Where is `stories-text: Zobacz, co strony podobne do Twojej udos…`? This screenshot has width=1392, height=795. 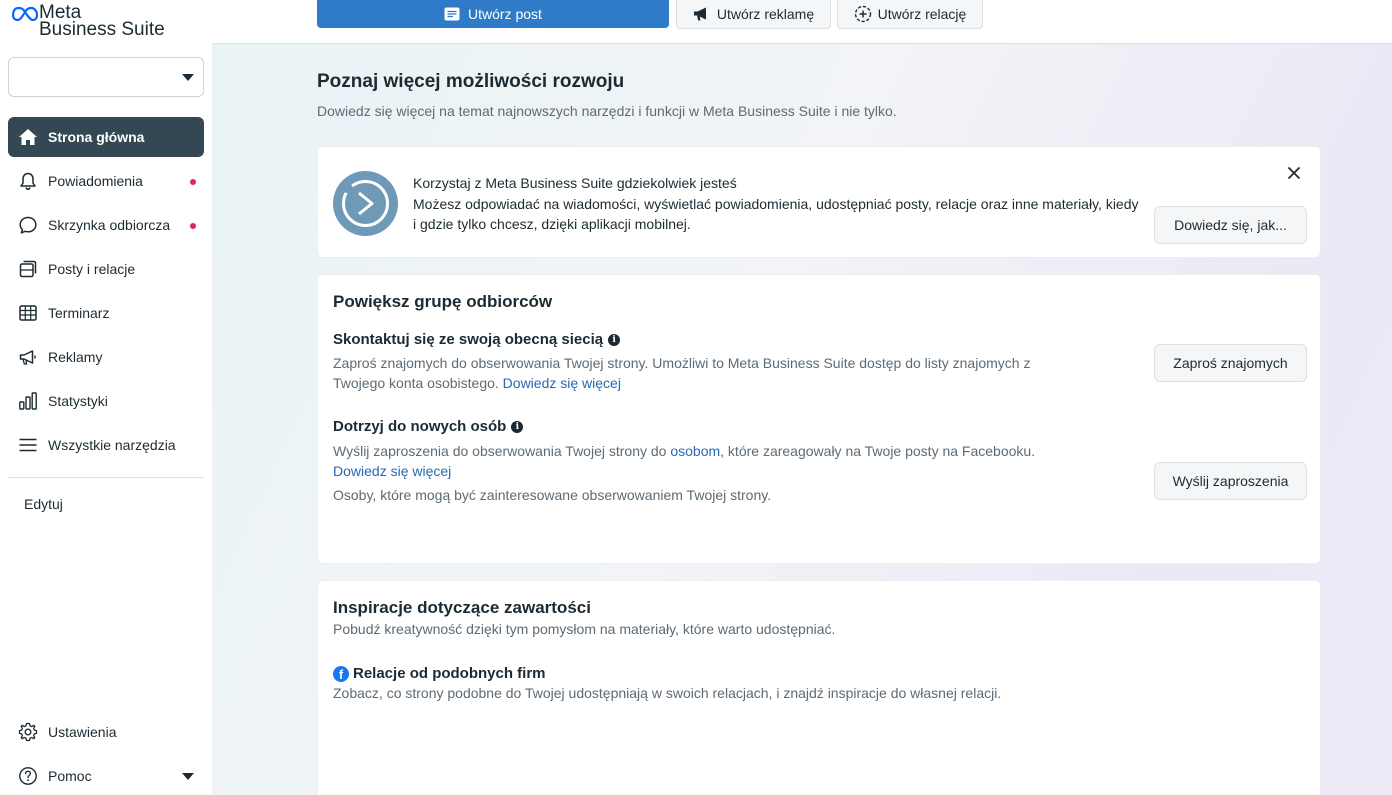 stories-text: Zobacz, co strony podobne do Twojej udos… is located at coordinates (667, 693).